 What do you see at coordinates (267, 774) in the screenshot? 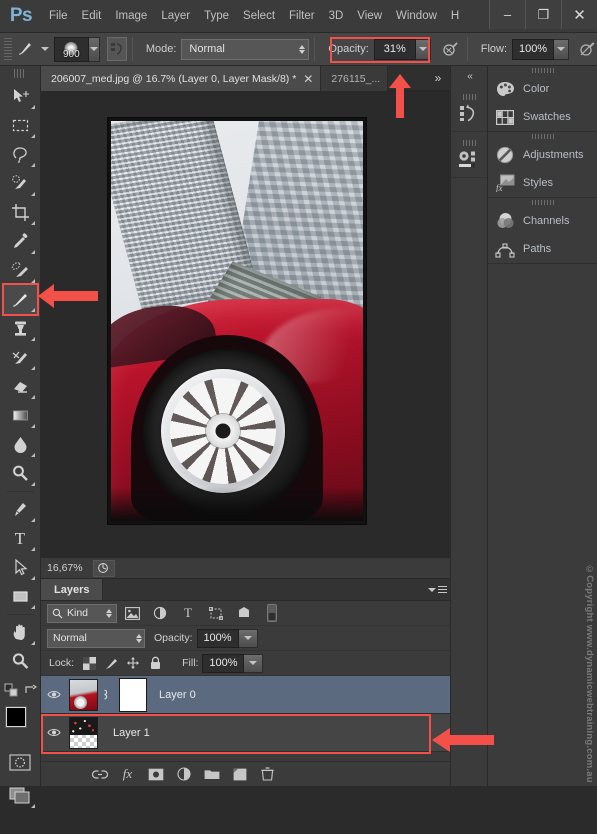
I see `delete-layer-button` at bounding box center [267, 774].